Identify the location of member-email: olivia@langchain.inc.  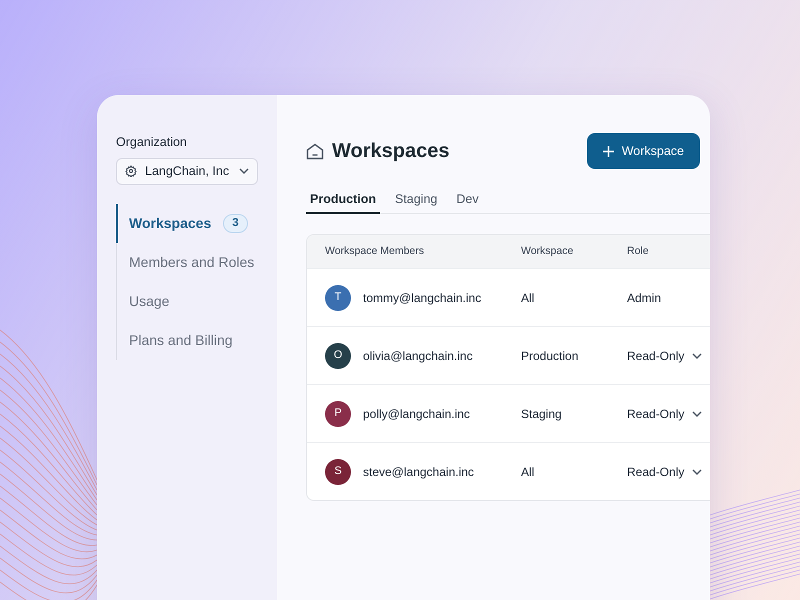
(418, 356).